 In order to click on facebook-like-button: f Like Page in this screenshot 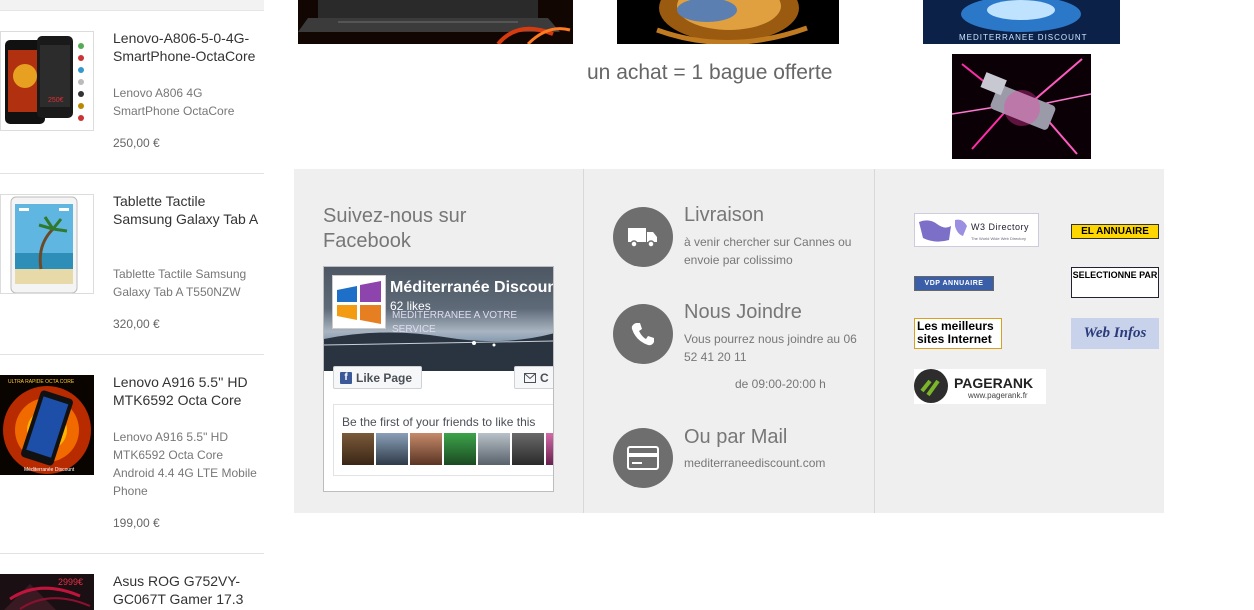, I will do `click(377, 377)`.